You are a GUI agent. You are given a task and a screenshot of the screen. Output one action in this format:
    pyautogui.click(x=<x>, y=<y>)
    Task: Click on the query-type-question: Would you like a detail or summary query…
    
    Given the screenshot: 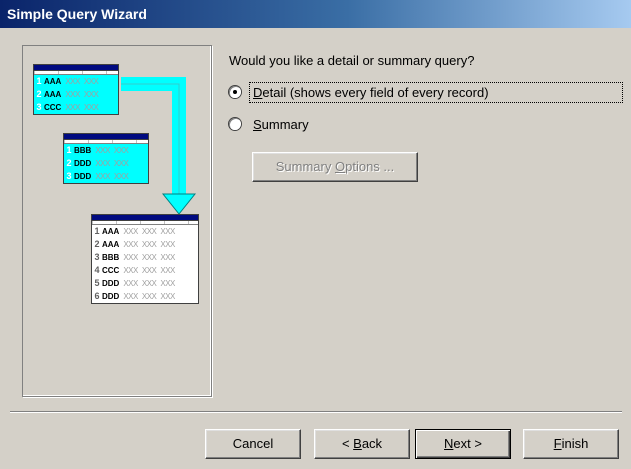 What is the action you would take?
    pyautogui.click(x=352, y=60)
    